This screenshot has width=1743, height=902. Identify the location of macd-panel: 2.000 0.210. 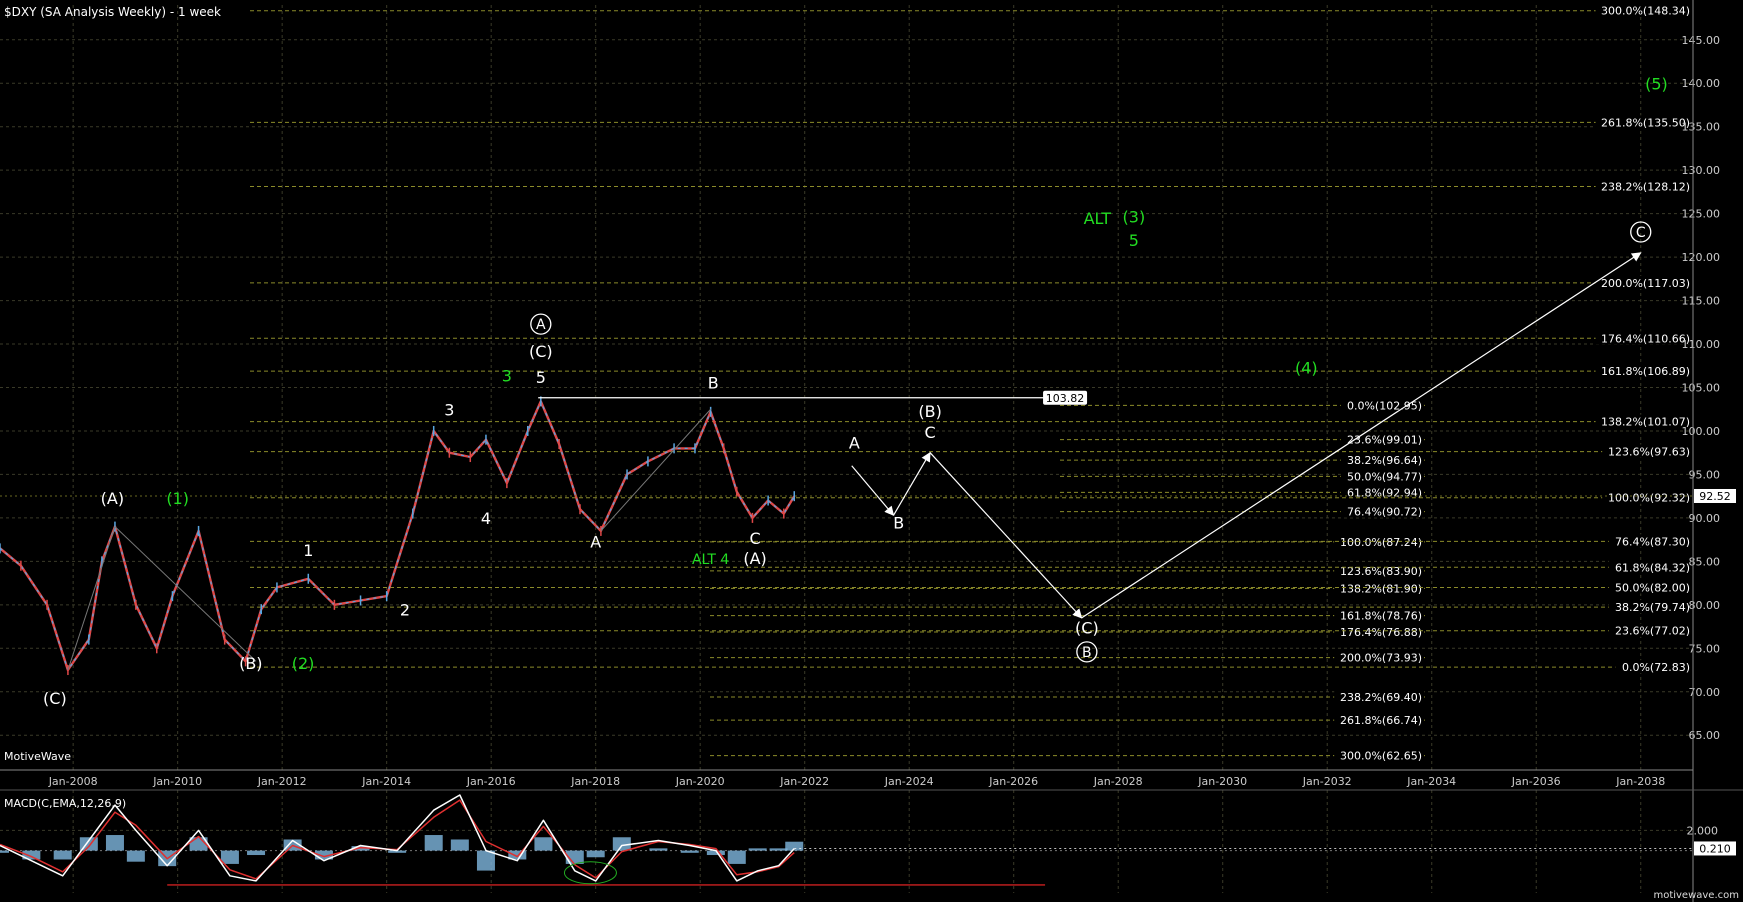
(868, 840).